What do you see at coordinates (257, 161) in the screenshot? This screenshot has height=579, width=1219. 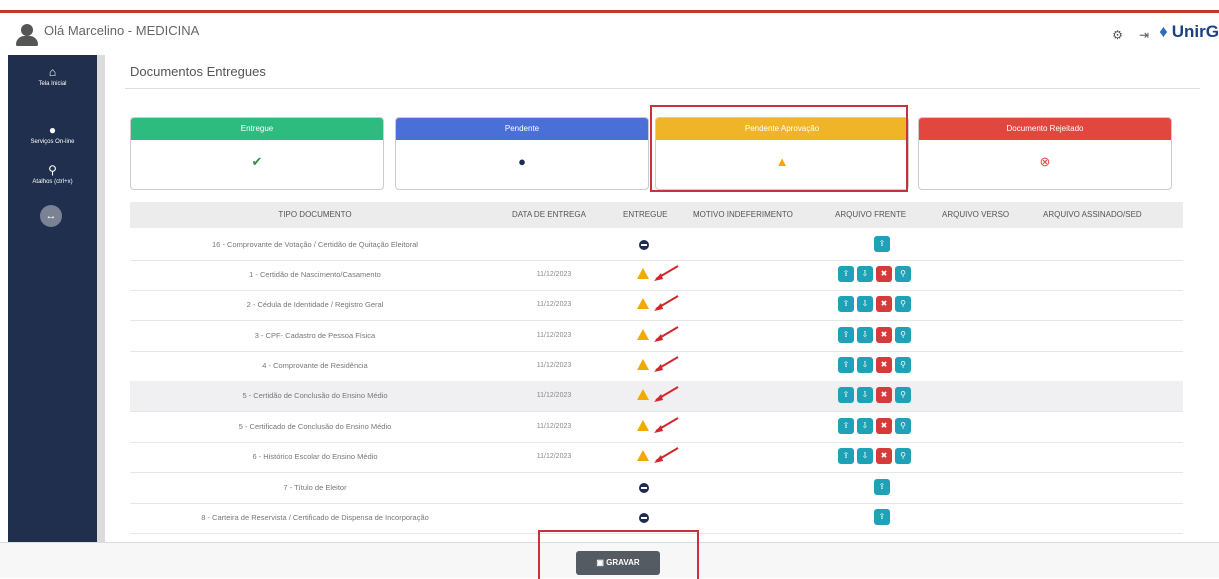 I see `status-icon: ✔` at bounding box center [257, 161].